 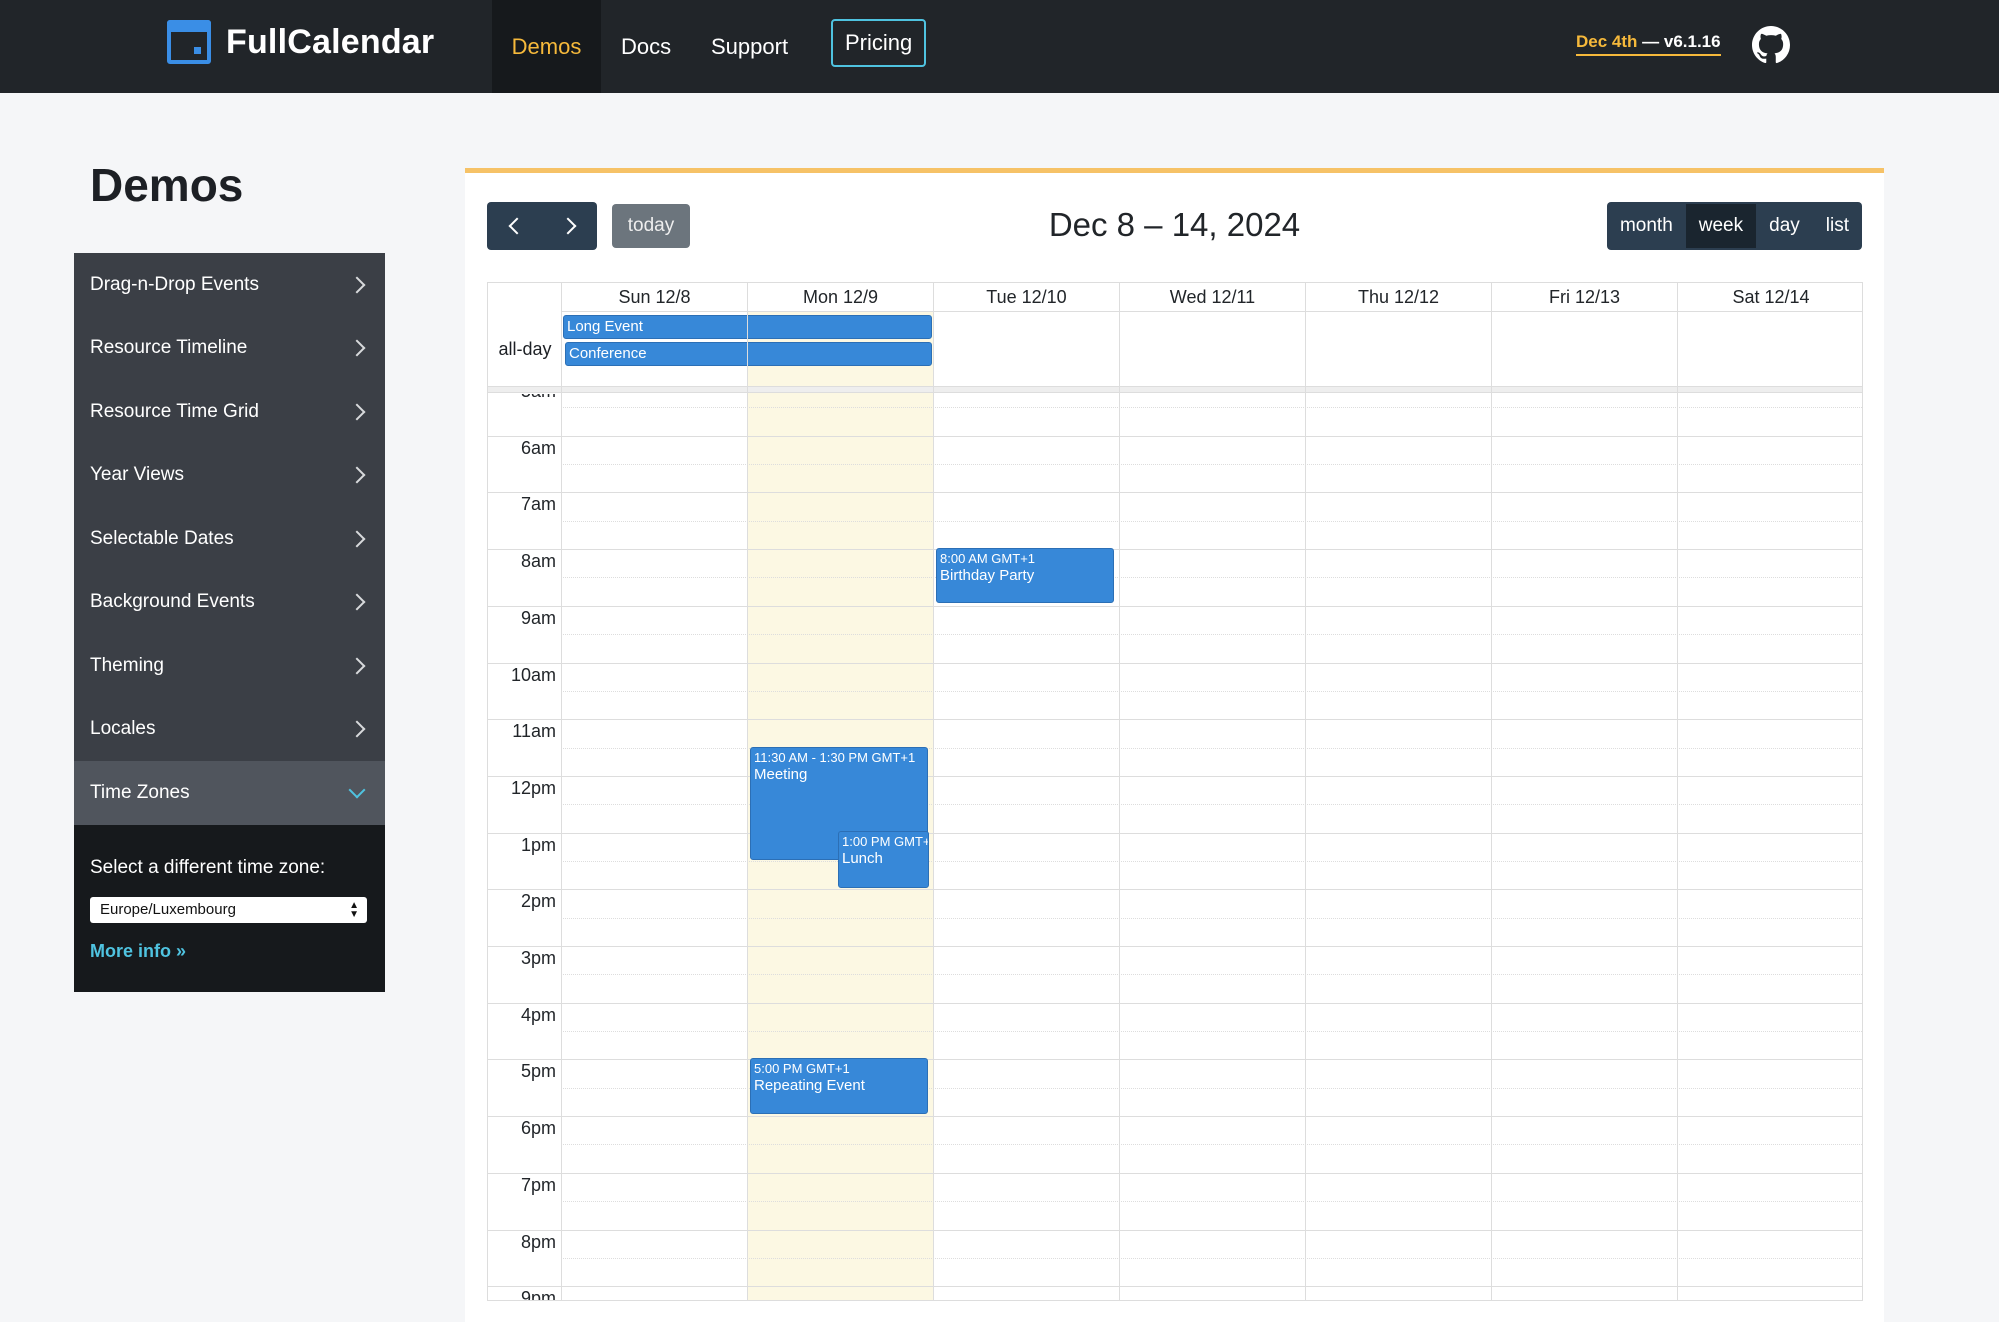 I want to click on sidebar-item-background-events: Background Events, so click(x=229, y=602).